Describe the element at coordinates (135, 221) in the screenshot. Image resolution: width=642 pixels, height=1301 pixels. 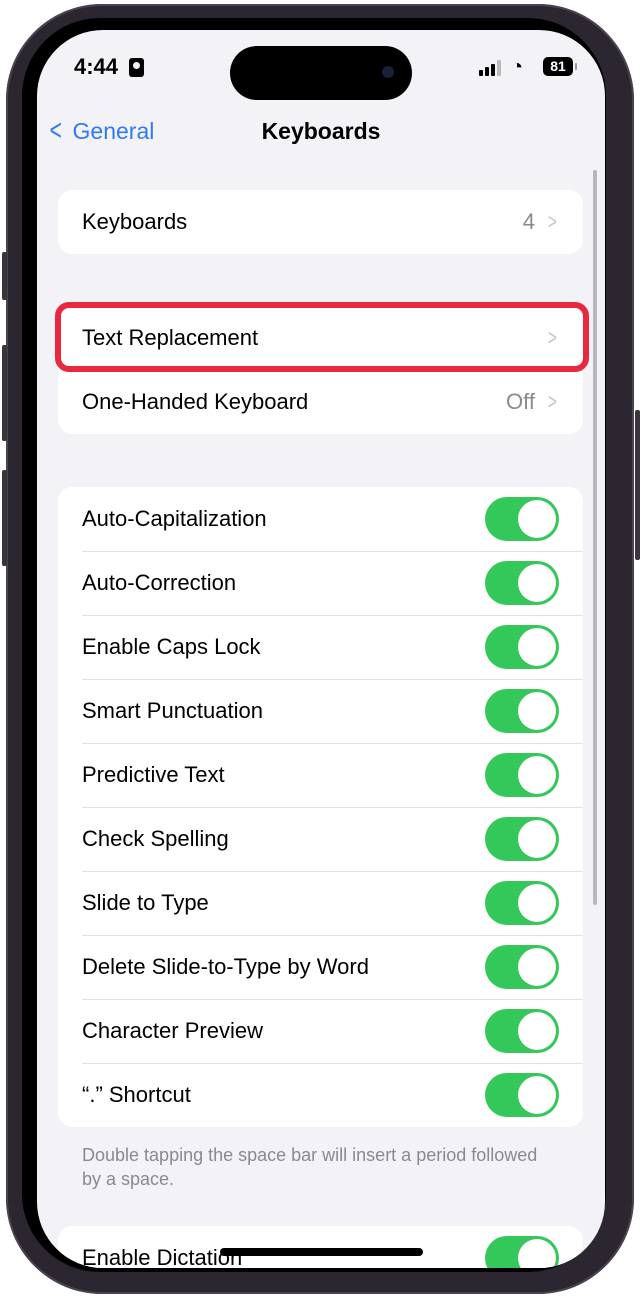
I see `row-label: Keyboards` at that location.